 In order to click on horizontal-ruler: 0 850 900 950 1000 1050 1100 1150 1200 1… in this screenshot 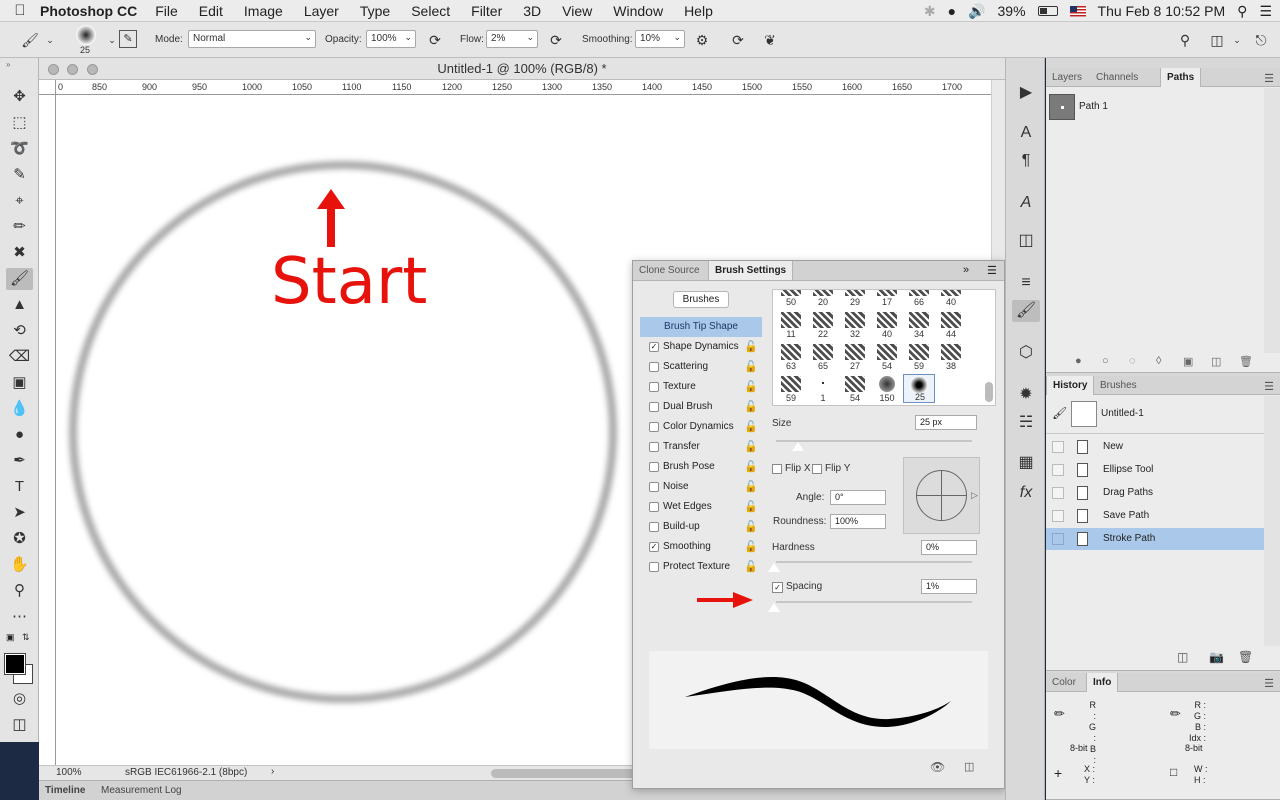, I will do `click(523, 87)`.